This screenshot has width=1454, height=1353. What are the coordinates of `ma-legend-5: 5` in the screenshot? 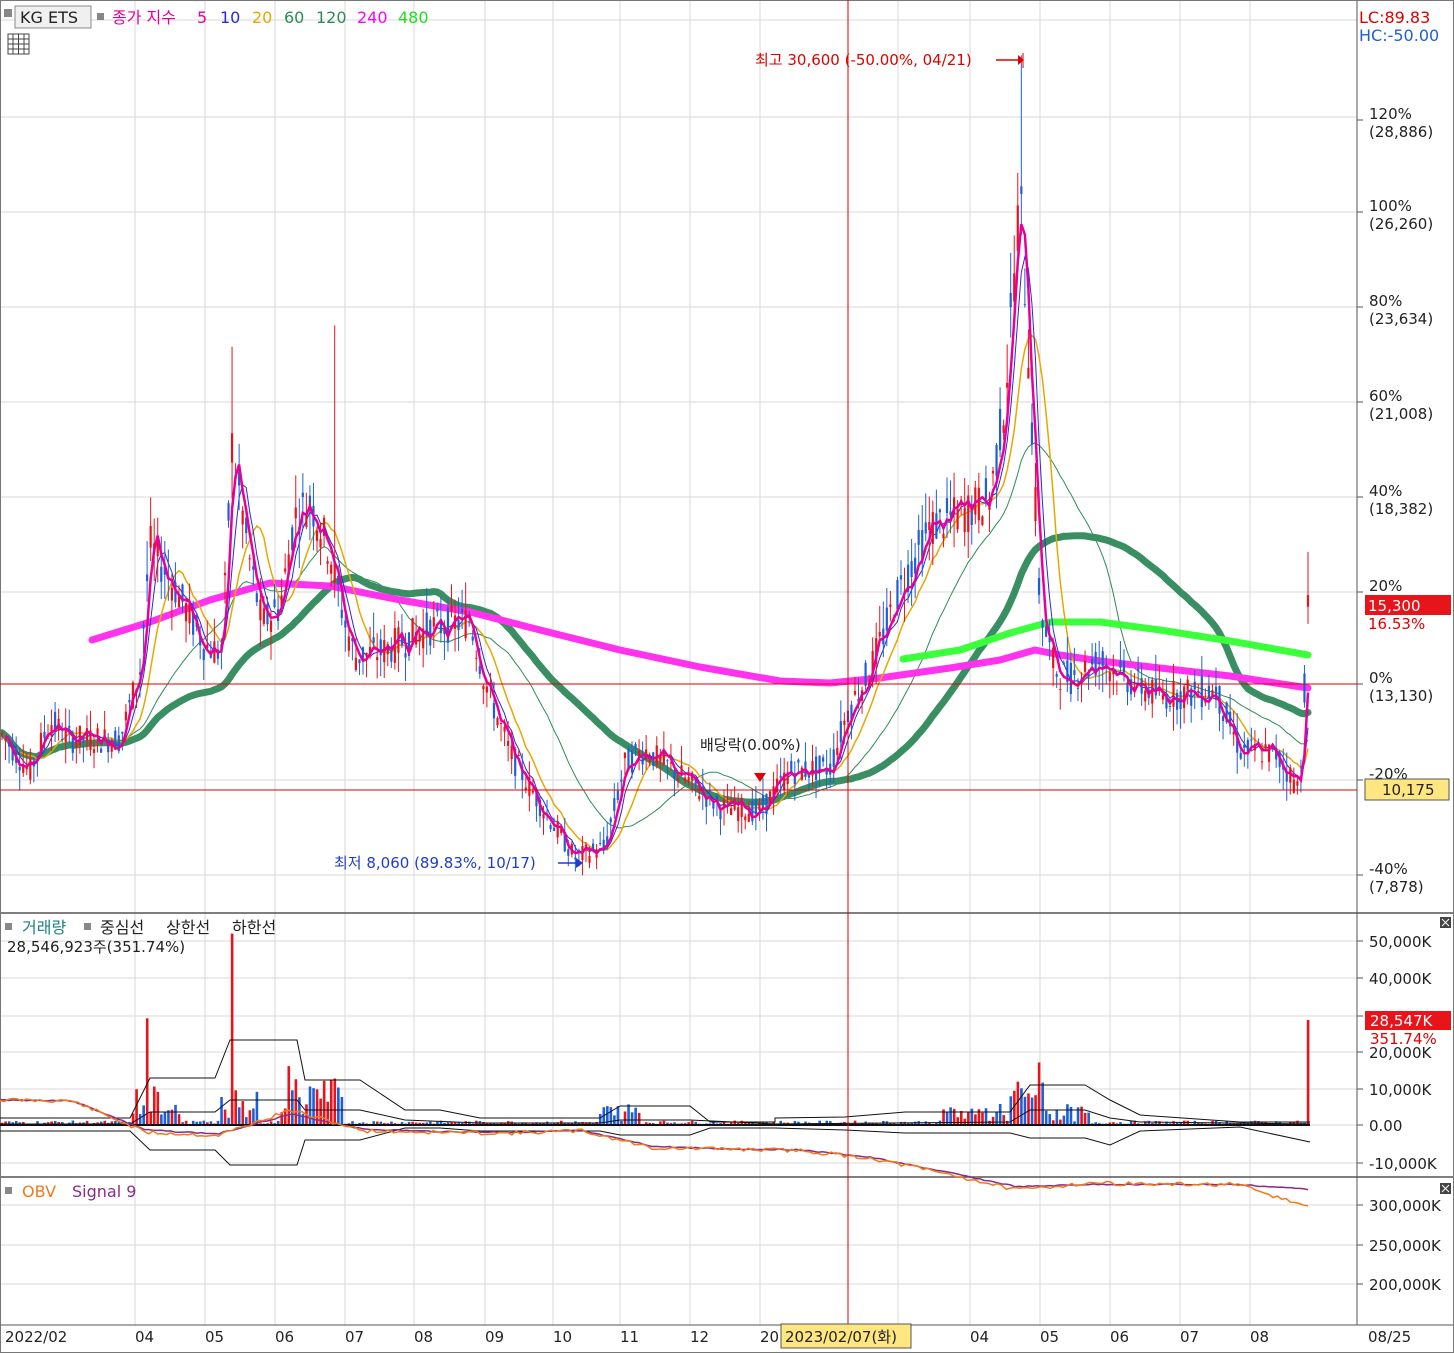 It's located at (202, 17).